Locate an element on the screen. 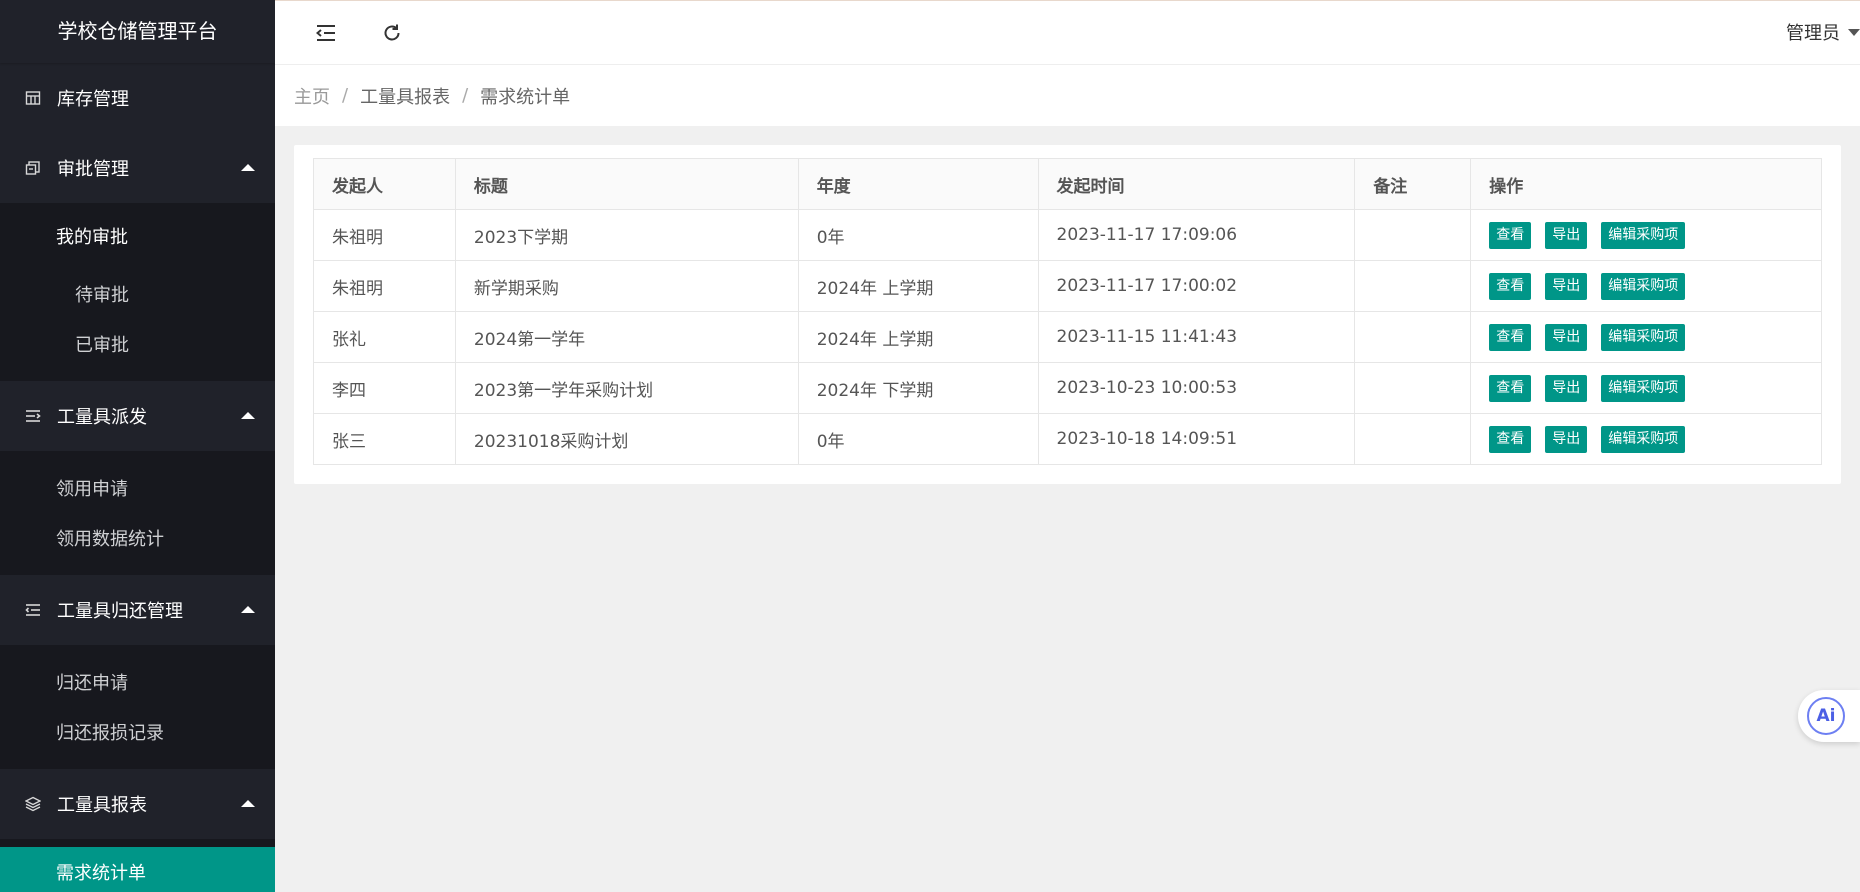 This screenshot has width=1860, height=892. breadcrumb-home: 主页 is located at coordinates (312, 96).